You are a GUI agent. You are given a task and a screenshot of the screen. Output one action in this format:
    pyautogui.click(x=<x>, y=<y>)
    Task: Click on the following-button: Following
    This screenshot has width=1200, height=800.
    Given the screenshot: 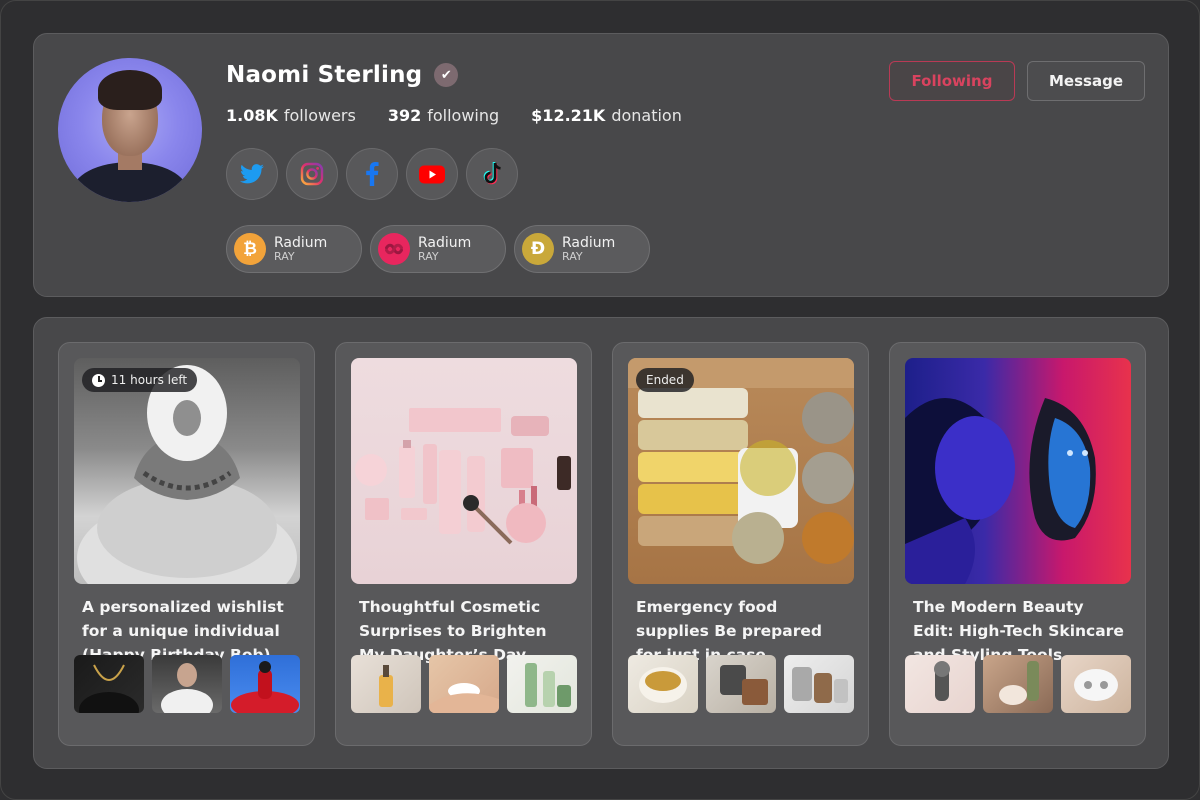 What is the action you would take?
    pyautogui.click(x=952, y=81)
    